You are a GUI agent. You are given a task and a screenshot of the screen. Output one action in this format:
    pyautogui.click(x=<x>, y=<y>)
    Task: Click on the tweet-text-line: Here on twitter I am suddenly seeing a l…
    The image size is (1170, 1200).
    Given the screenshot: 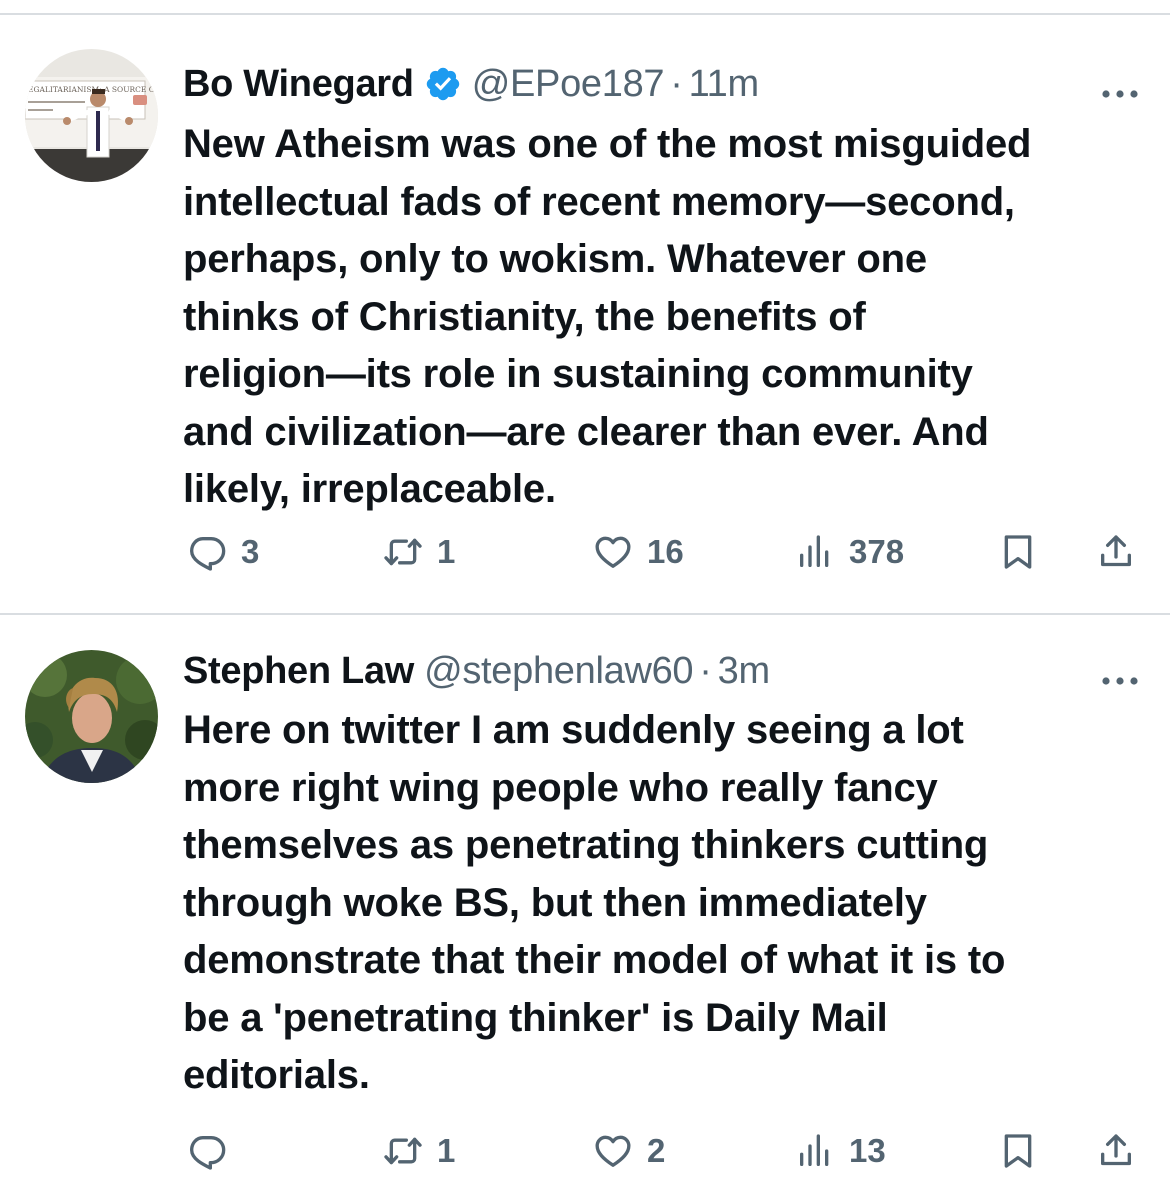 What is the action you would take?
    pyautogui.click(x=573, y=730)
    